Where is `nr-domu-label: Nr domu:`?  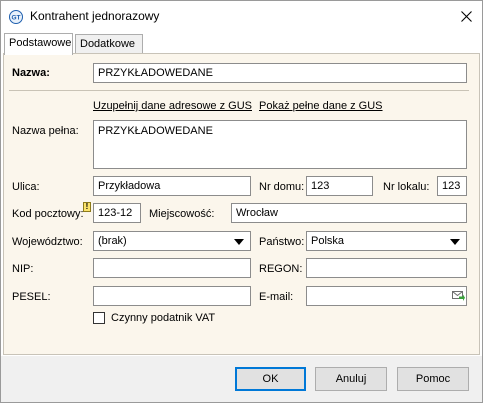
nr-domu-label: Nr domu: is located at coordinates (282, 187).